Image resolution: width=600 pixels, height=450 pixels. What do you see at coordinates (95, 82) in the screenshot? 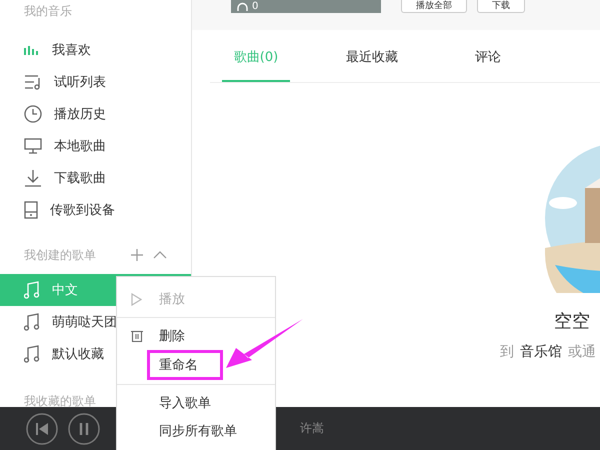
I see `sidebar-item: 试听列表` at bounding box center [95, 82].